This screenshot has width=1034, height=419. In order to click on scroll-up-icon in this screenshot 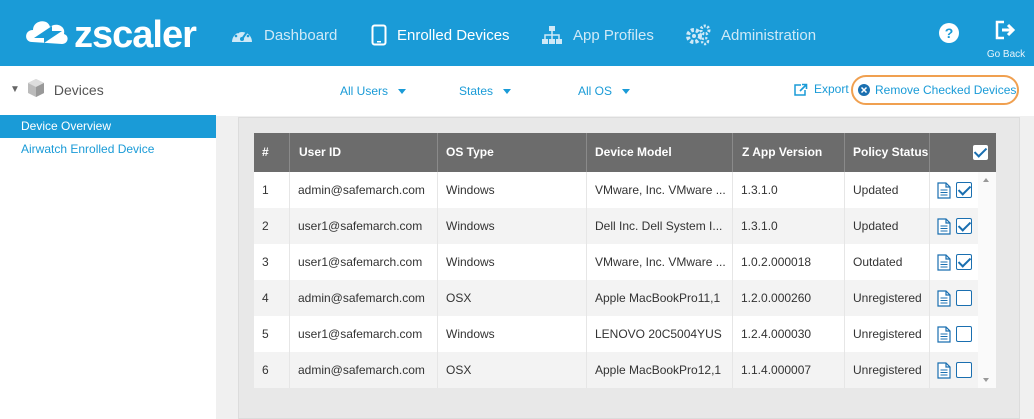, I will do `click(986, 180)`.